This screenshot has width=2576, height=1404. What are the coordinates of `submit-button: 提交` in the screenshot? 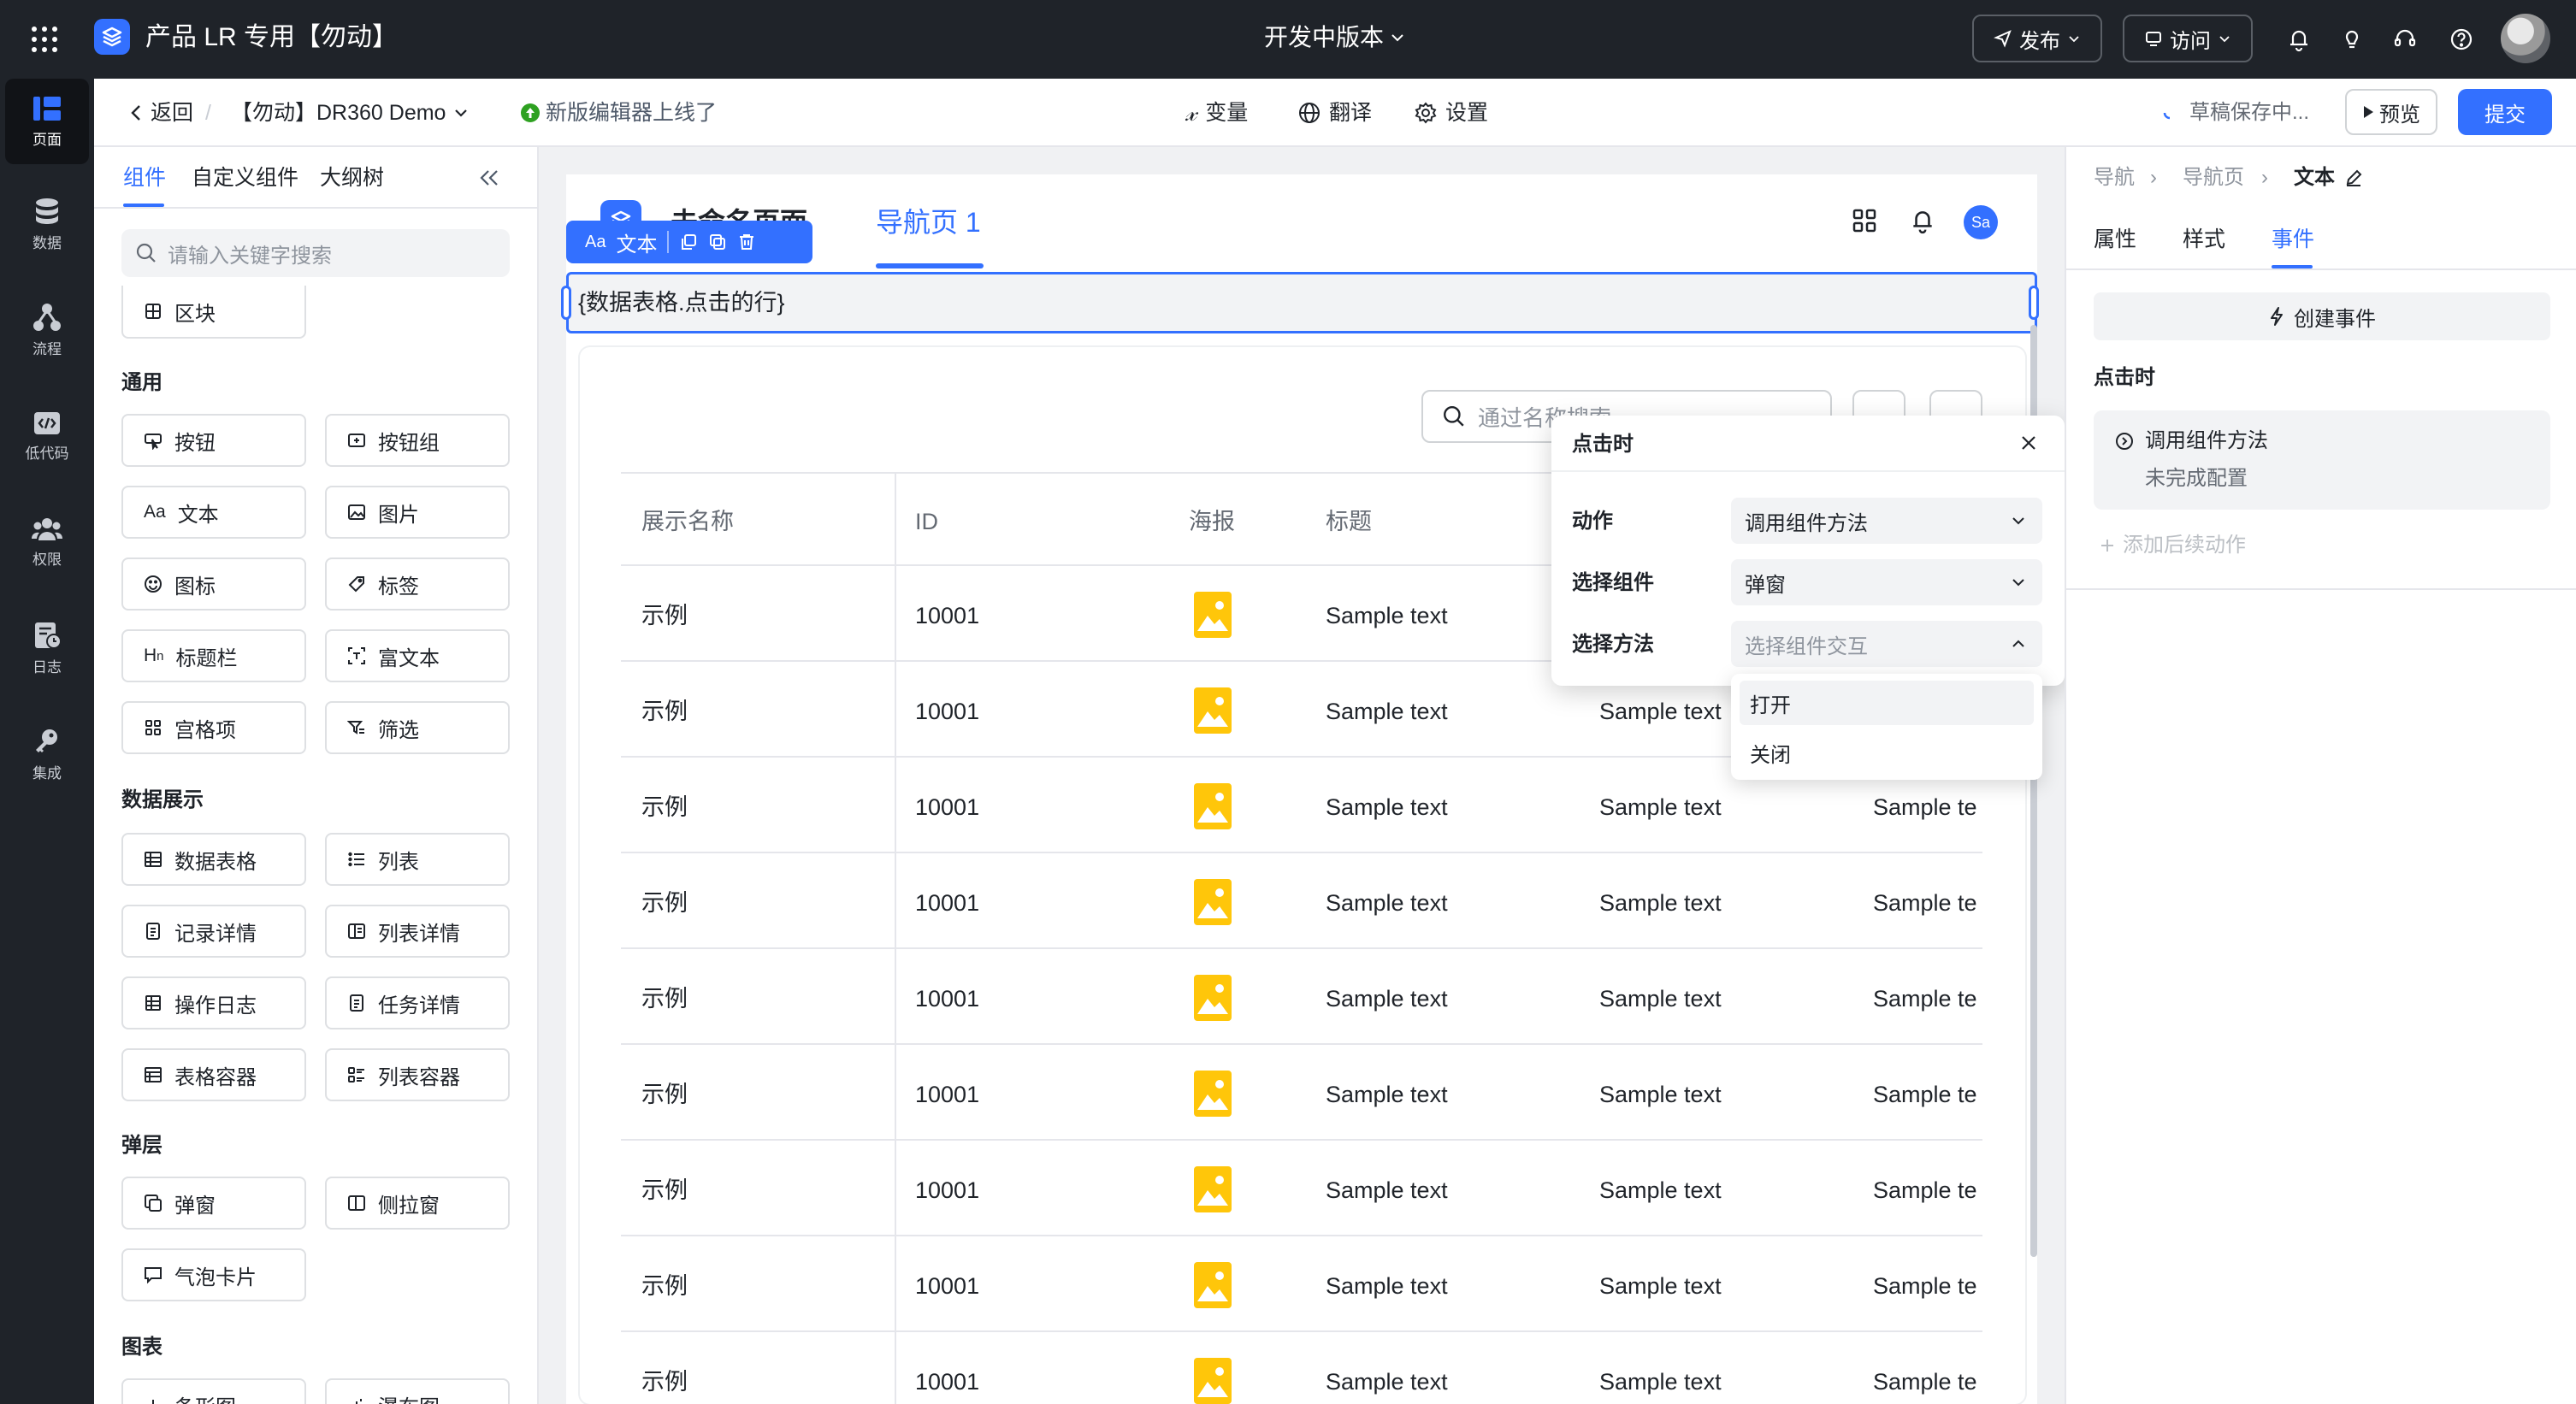 It's located at (2505, 112).